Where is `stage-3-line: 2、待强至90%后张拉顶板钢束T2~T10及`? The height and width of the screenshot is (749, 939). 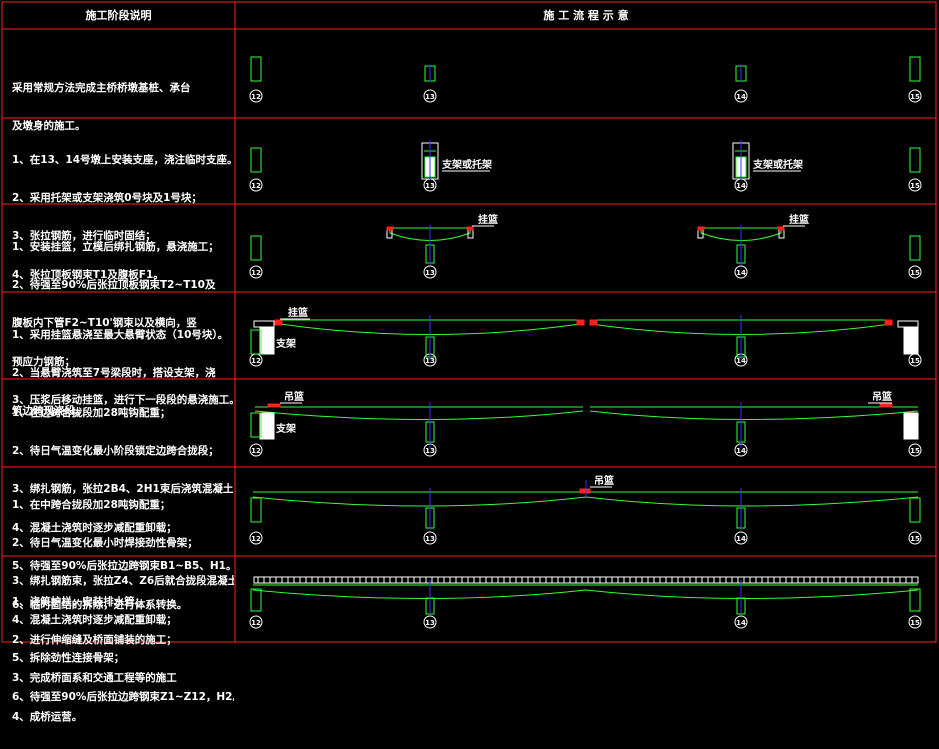 stage-3-line: 2、待强至90%后张拉顶板钢束T2~T10及 is located at coordinates (114, 284).